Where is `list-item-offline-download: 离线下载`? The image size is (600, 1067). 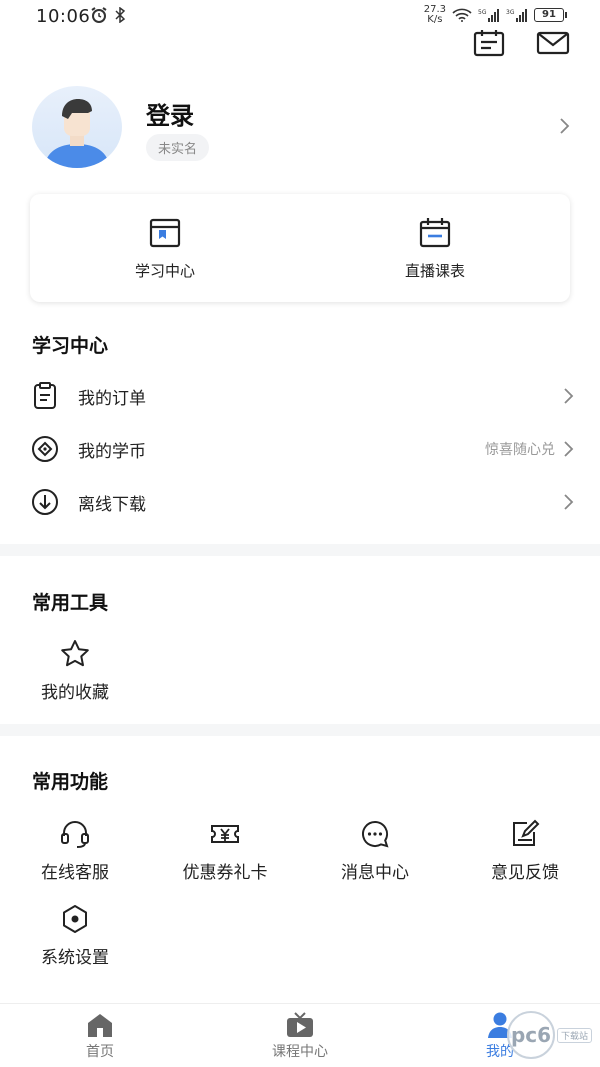 list-item-offline-download: 离线下载 is located at coordinates (302, 502).